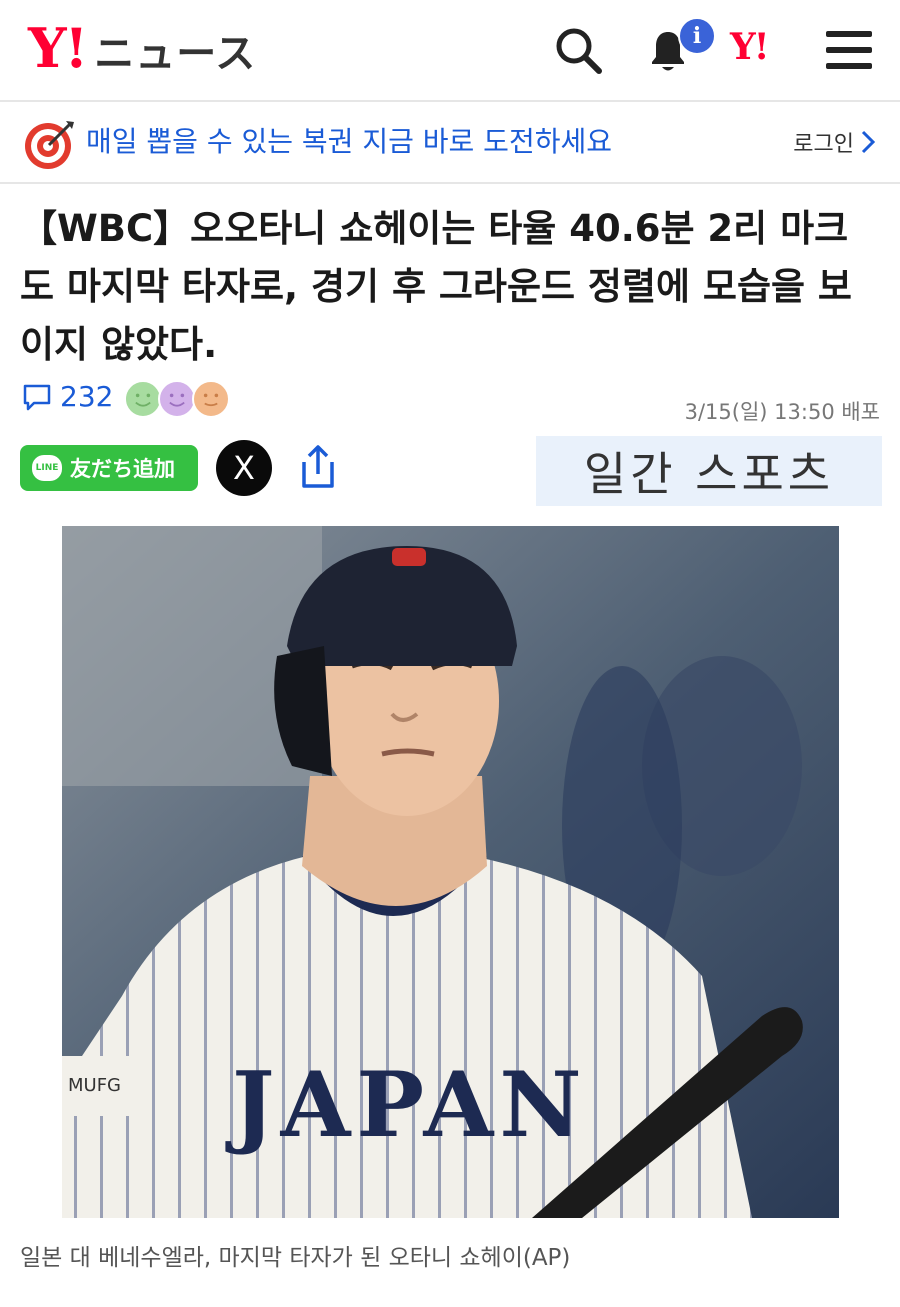 This screenshot has width=900, height=1307. Describe the element at coordinates (709, 471) in the screenshot. I see `source-publisher: 일간 스포츠` at that location.